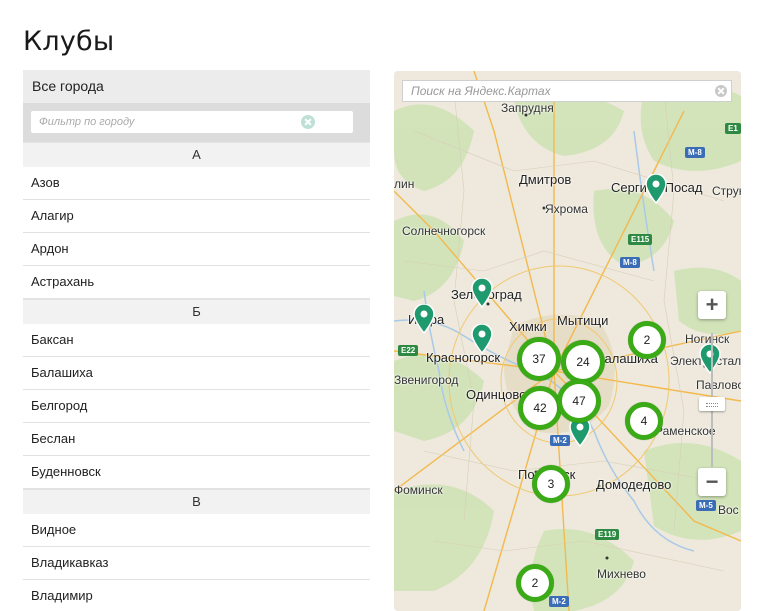 Image resolution: width=763 pixels, height=611 pixels. I want to click on city-item-baksan: Баксан, so click(196, 340).